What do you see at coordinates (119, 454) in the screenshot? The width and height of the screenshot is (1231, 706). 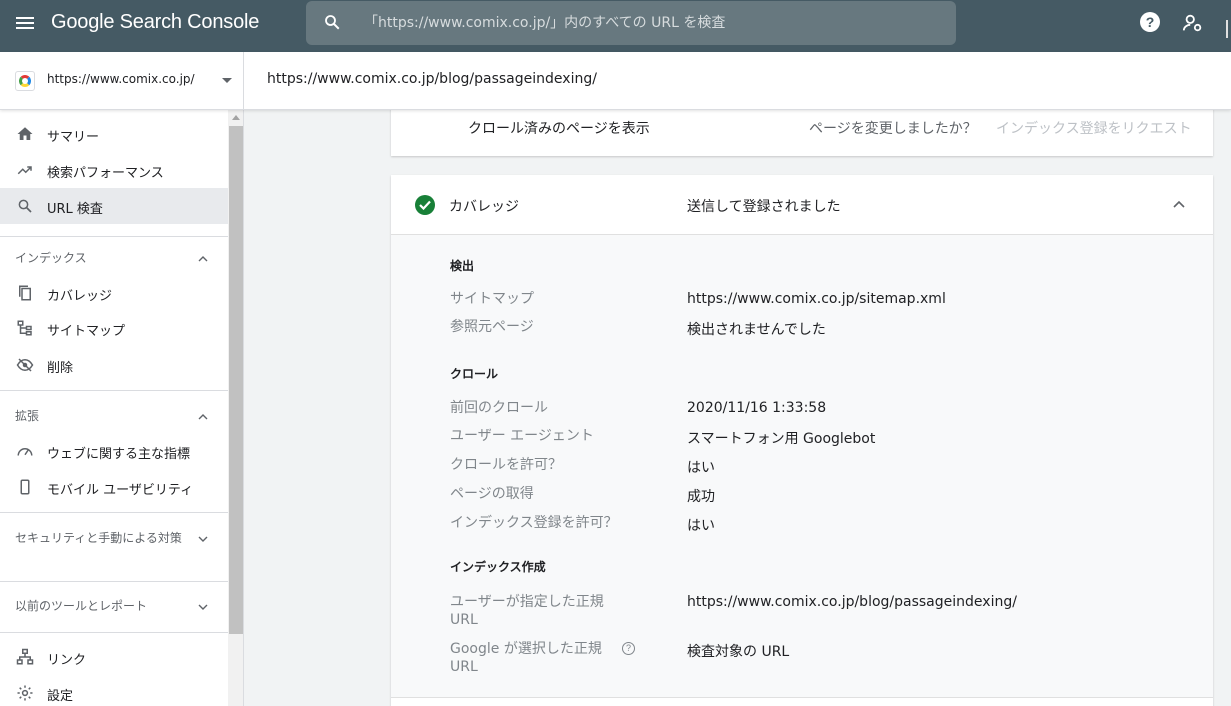 I see `sidebar-item-label: ウェブに関する主な指標` at bounding box center [119, 454].